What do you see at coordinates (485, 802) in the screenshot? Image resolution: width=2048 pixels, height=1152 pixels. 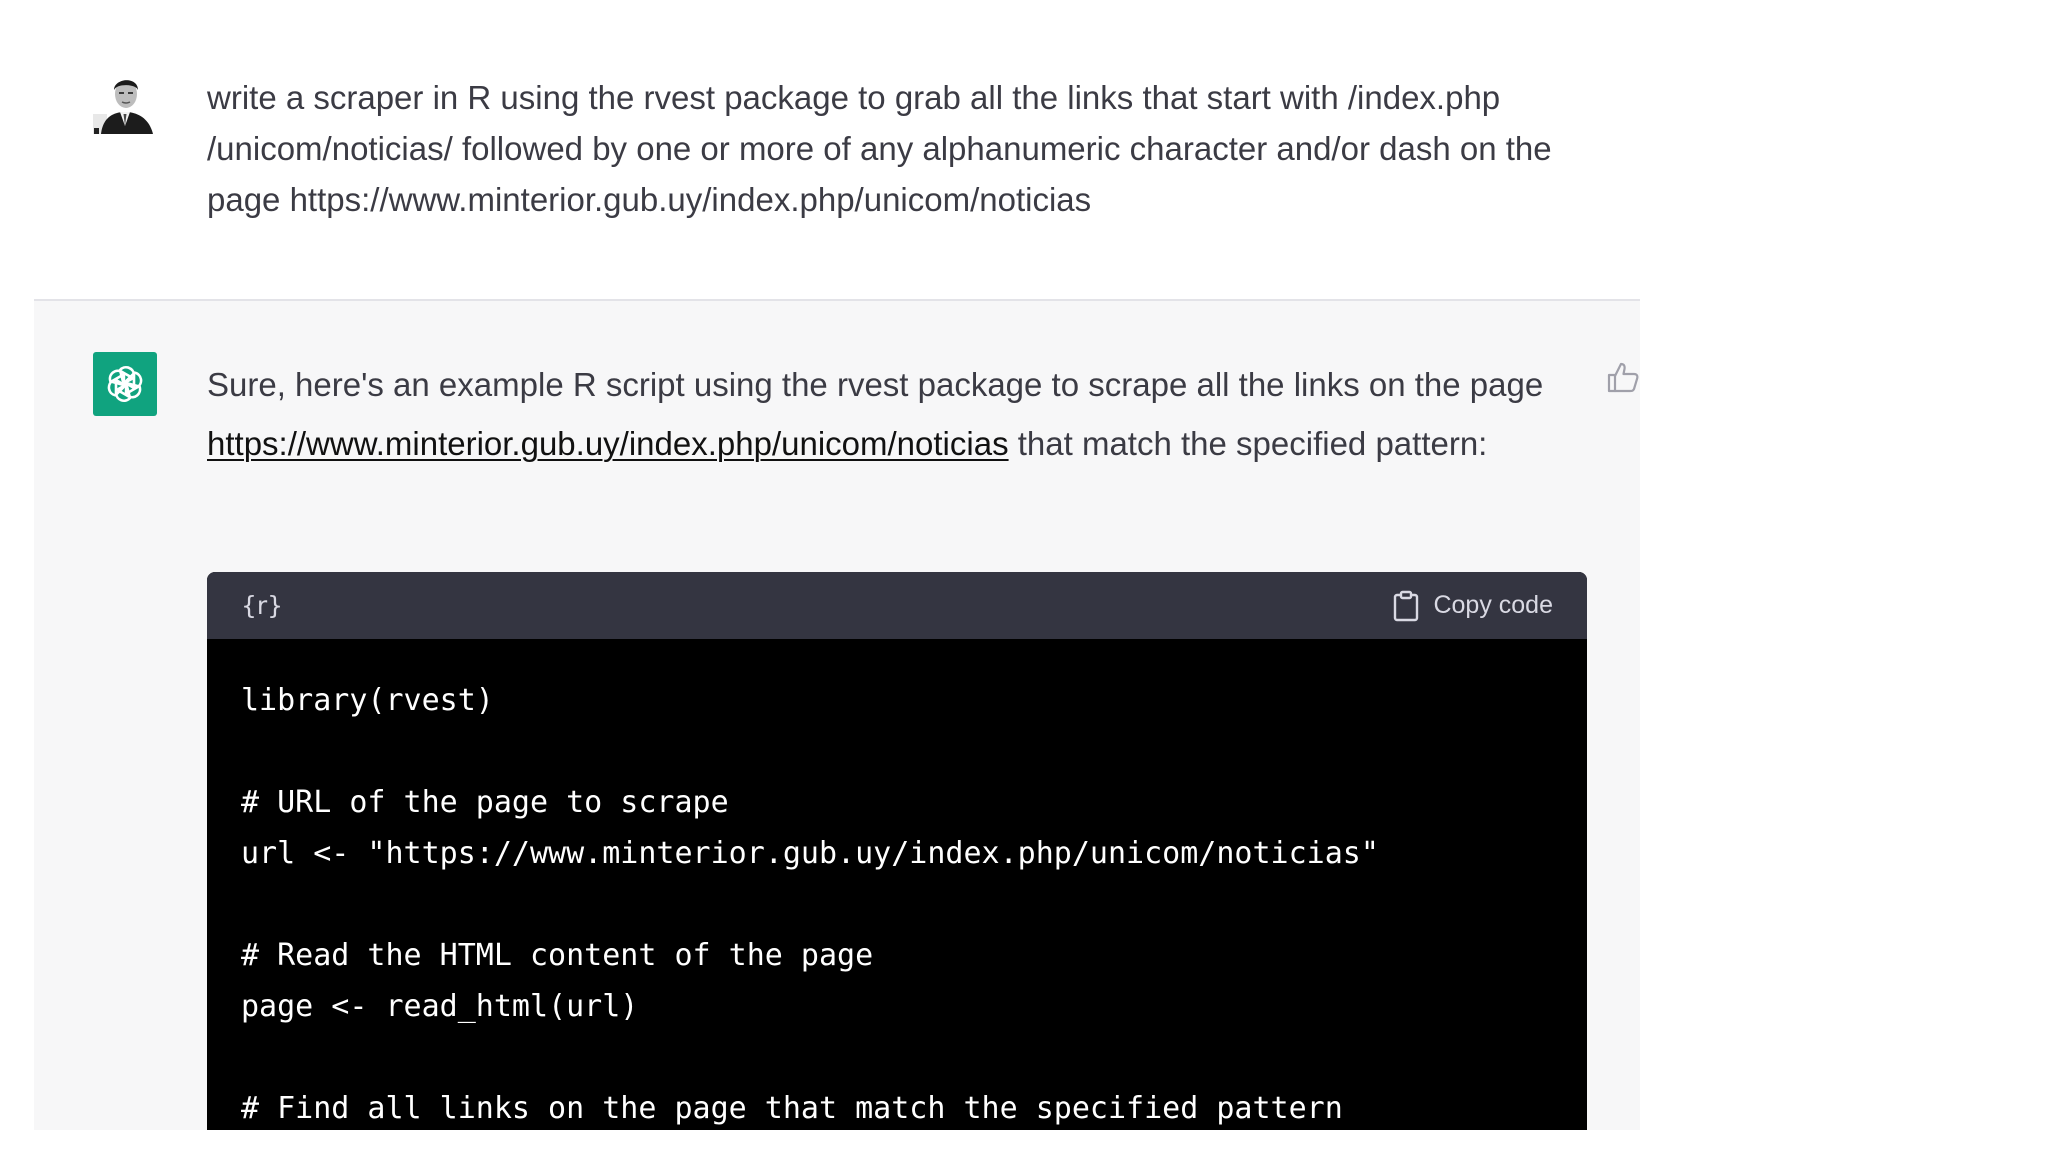 I see `code-line: # URL of the page to scrape` at bounding box center [485, 802].